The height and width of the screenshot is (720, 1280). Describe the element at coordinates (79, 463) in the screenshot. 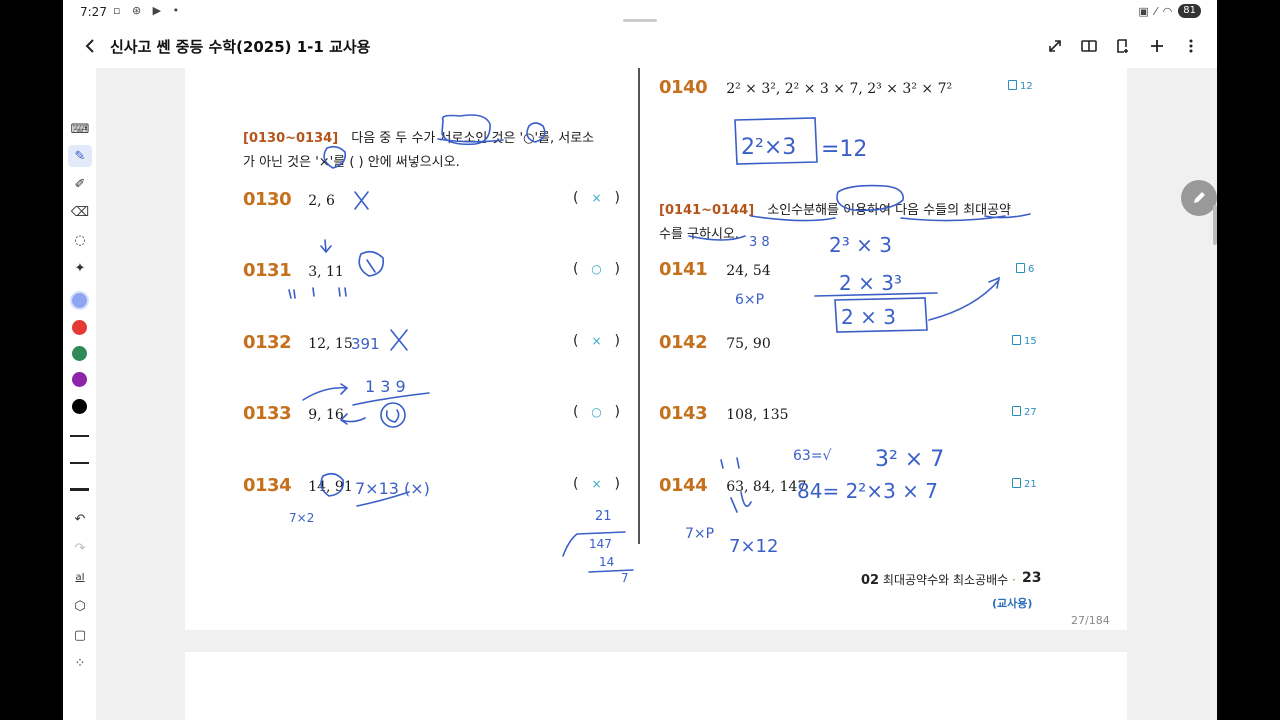

I see `stroke-medium` at that location.